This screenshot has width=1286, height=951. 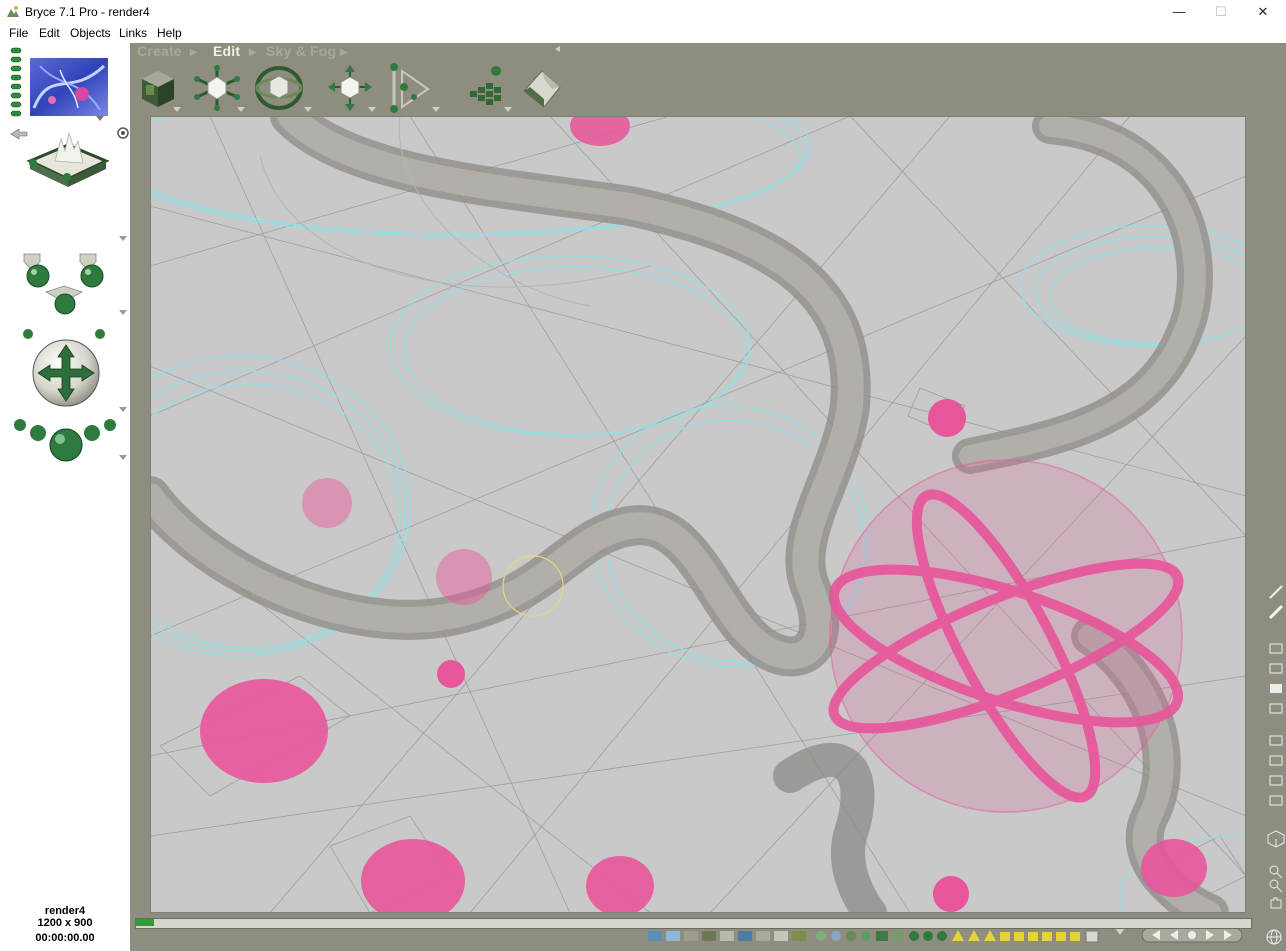 What do you see at coordinates (241, 109) in the screenshot?
I see `resize-arrow-icon` at bounding box center [241, 109].